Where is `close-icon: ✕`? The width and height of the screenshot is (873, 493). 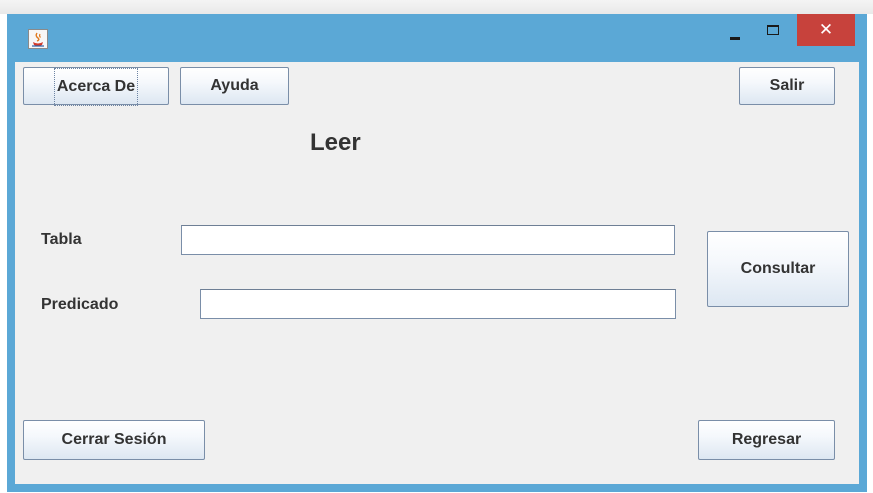 close-icon: ✕ is located at coordinates (826, 30).